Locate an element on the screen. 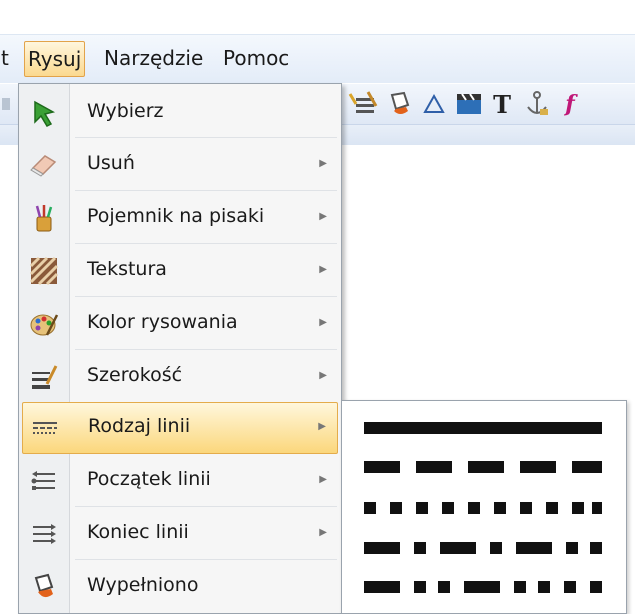 This screenshot has height=614, width=635. menu-item-pomoc: Pomoc is located at coordinates (256, 58).